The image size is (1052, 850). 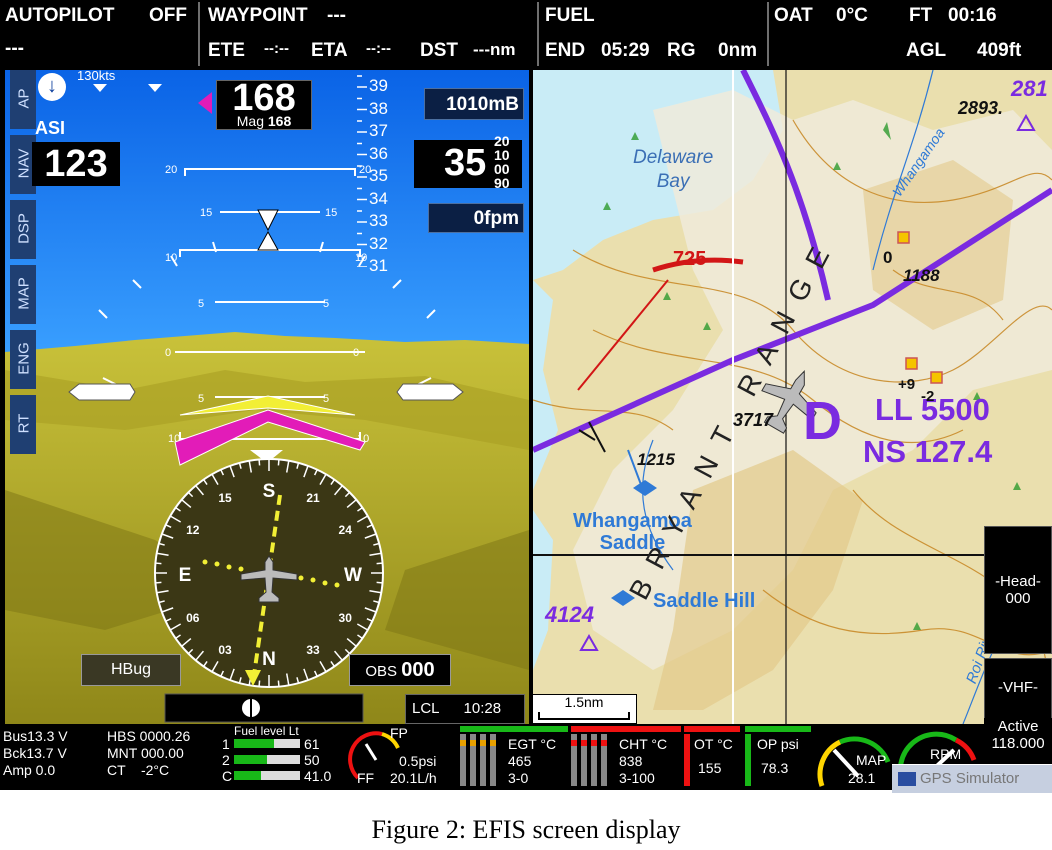 What do you see at coordinates (29, 770) in the screenshot?
I see `amperage: Amp 0.0` at bounding box center [29, 770].